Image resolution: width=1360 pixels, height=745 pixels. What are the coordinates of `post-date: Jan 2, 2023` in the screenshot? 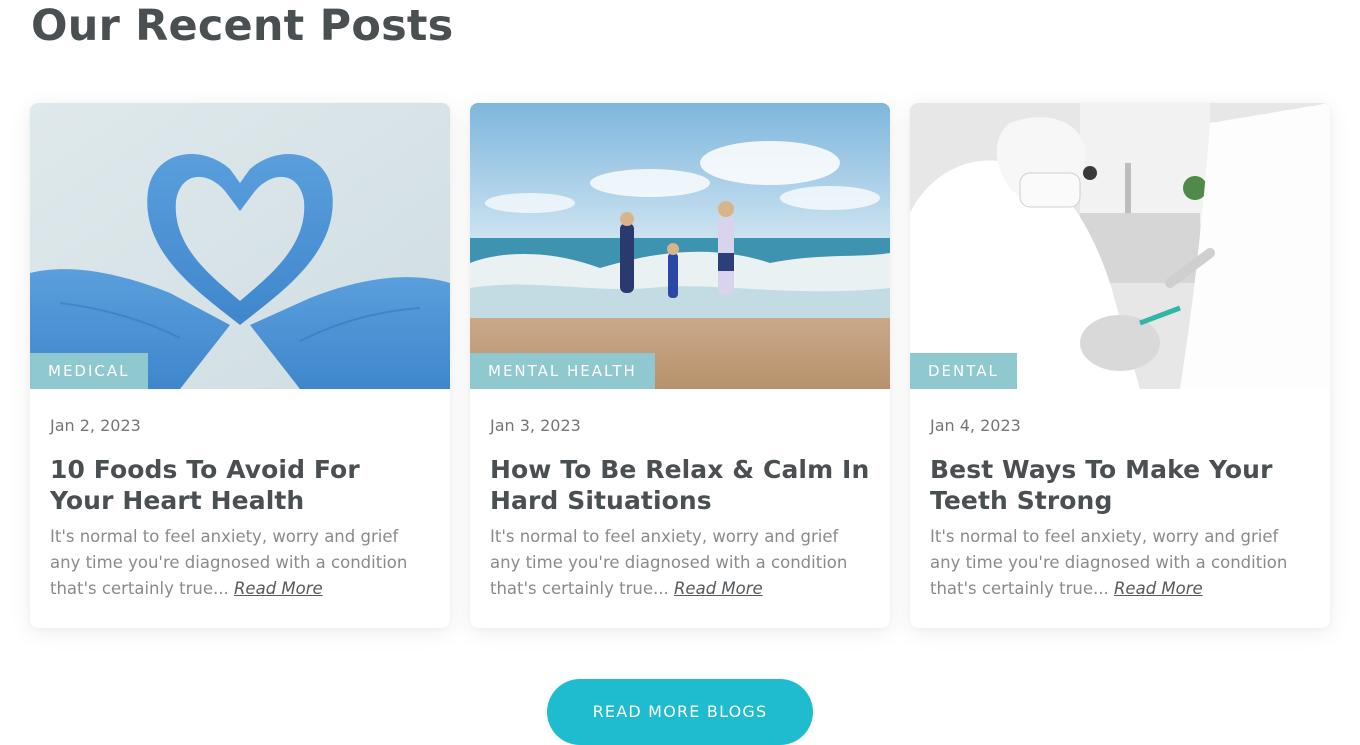 It's located at (95, 425).